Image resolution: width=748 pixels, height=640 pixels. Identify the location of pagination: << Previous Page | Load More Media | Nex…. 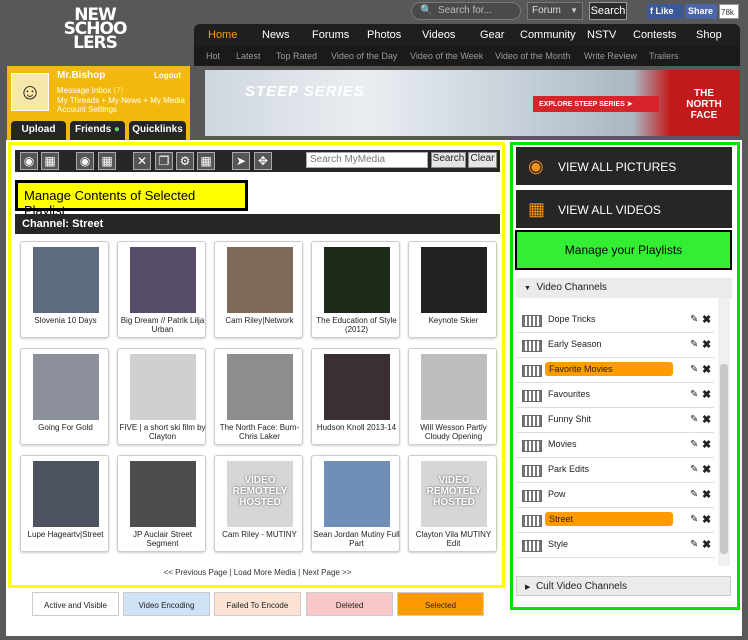
(257, 572).